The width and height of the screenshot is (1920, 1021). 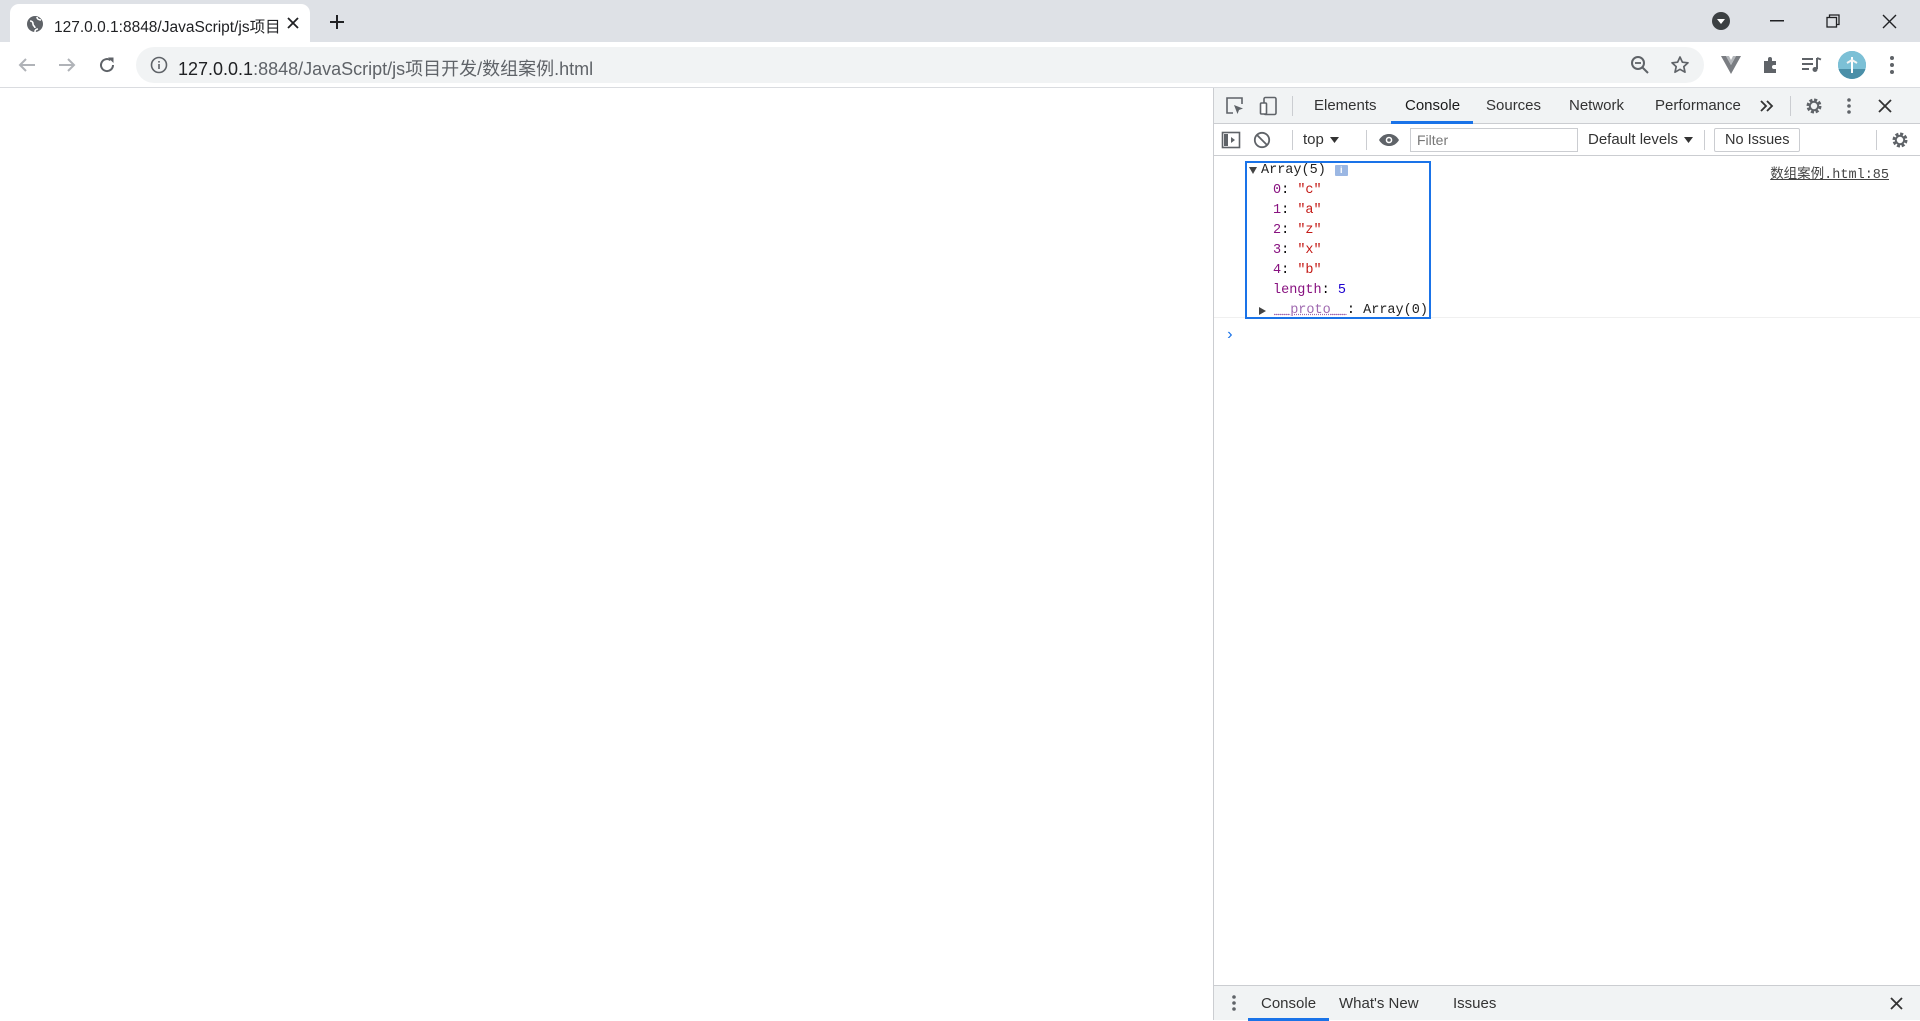 What do you see at coordinates (1269, 106) in the screenshot?
I see `device-toolbar-icon` at bounding box center [1269, 106].